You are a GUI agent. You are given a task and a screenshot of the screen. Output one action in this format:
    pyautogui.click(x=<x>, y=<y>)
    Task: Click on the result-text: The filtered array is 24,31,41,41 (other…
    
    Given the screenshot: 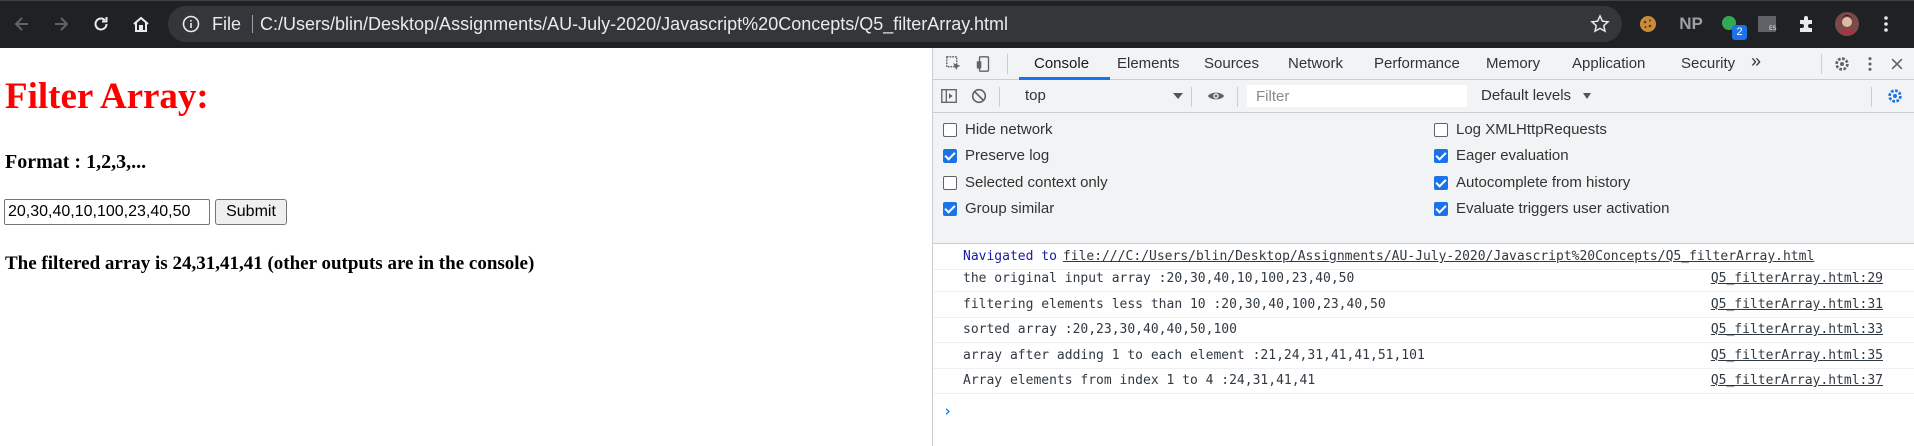 What is the action you would take?
    pyautogui.click(x=270, y=263)
    